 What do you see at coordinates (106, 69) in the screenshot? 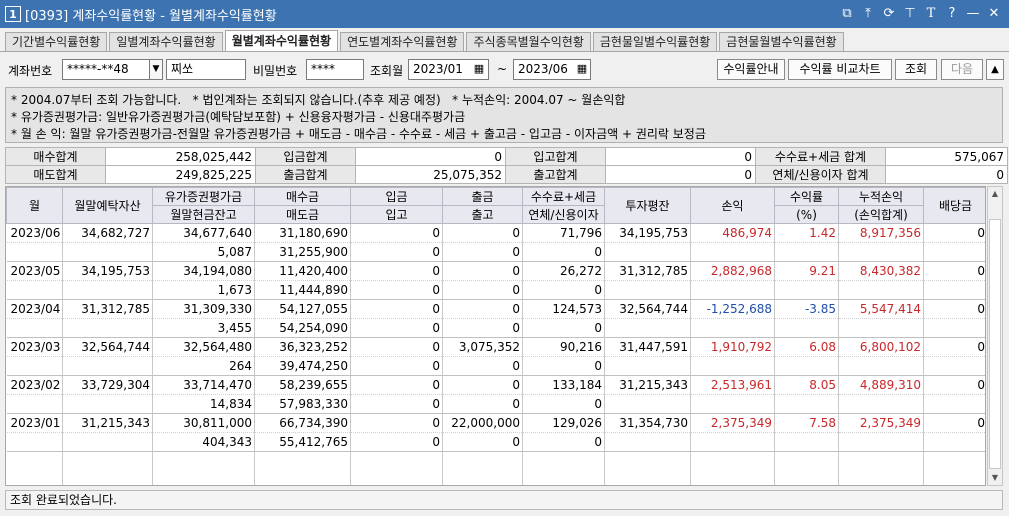
I see `account-input: *****-**48` at bounding box center [106, 69].